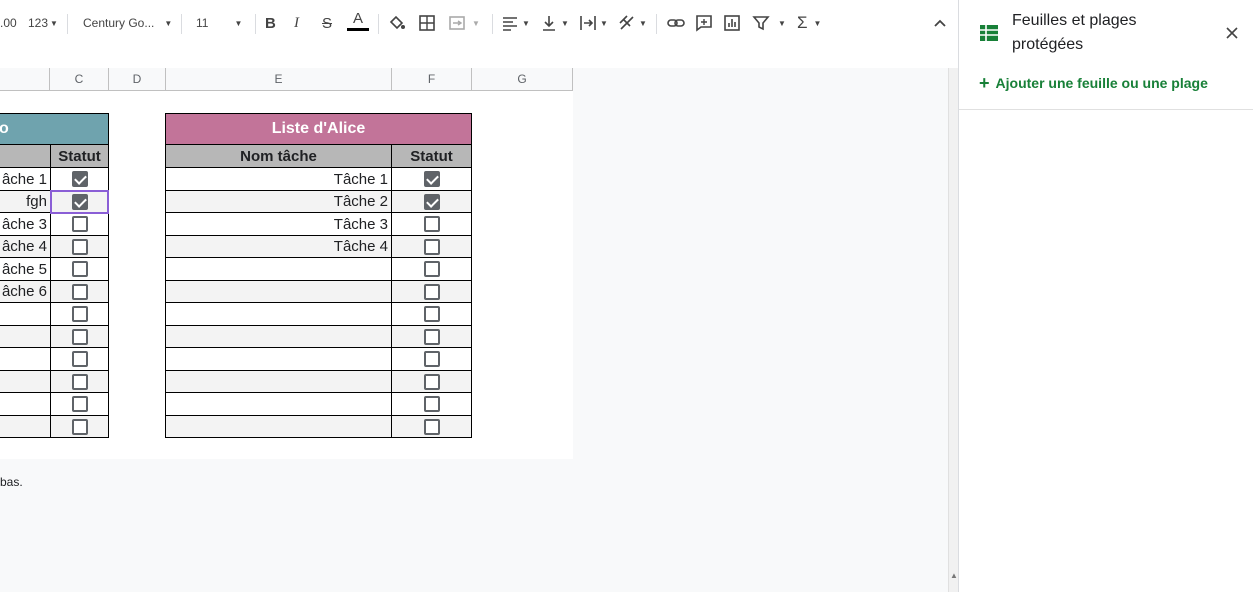  I want to click on right-name-header: Nom tâche, so click(278, 156).